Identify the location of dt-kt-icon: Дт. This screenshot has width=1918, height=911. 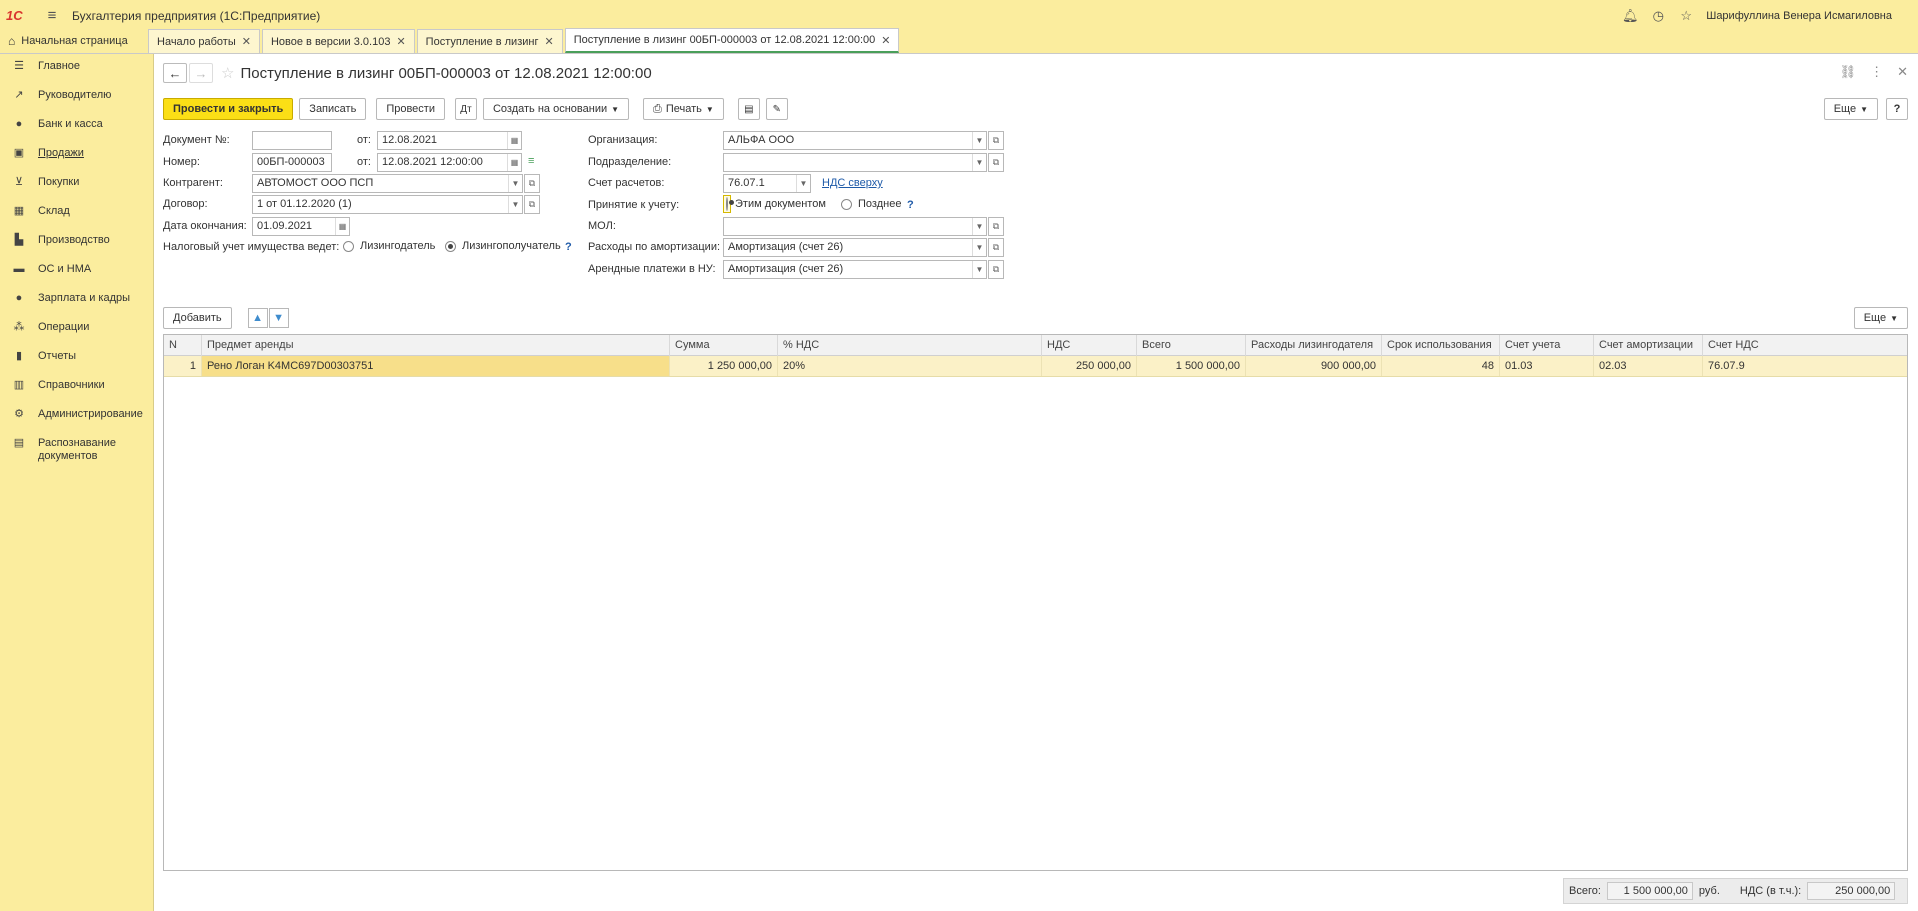
(465, 109).